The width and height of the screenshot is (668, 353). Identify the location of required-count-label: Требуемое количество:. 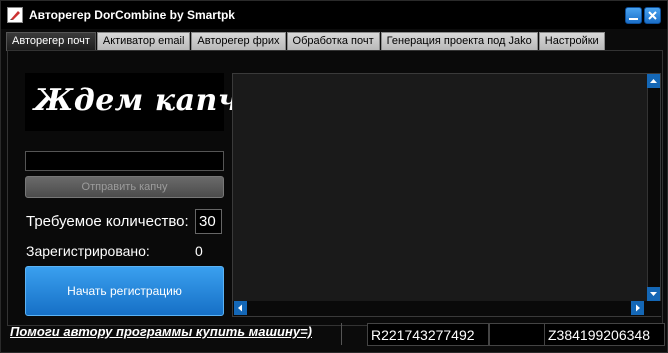
(107, 221).